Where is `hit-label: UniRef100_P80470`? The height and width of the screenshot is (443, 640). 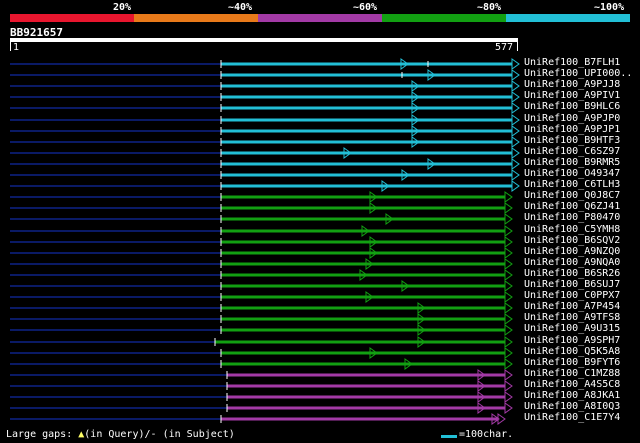 hit-label: UniRef100_P80470 is located at coordinates (572, 217).